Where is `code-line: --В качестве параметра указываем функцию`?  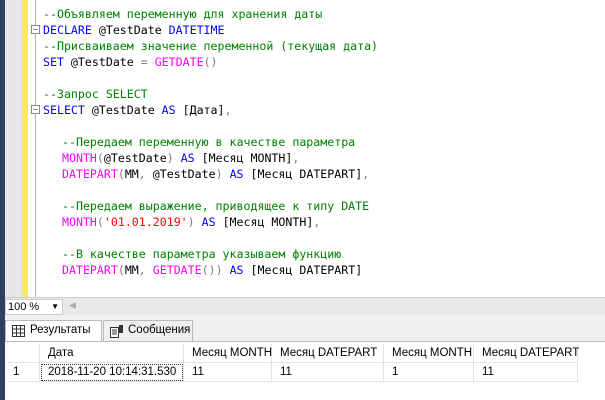 code-line: --В качестве параметра указываем функцию is located at coordinates (210, 254).